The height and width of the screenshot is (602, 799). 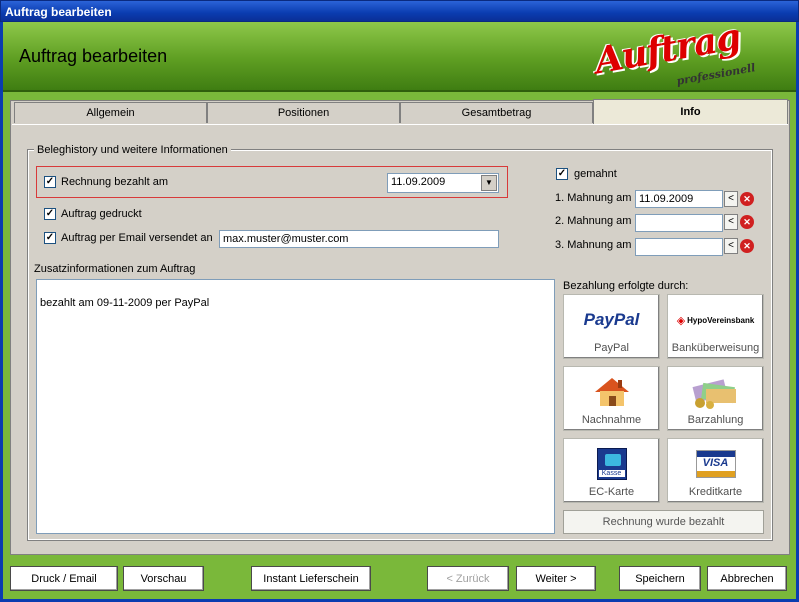 I want to click on app-logo: Auftrag professionell, so click(x=681, y=52).